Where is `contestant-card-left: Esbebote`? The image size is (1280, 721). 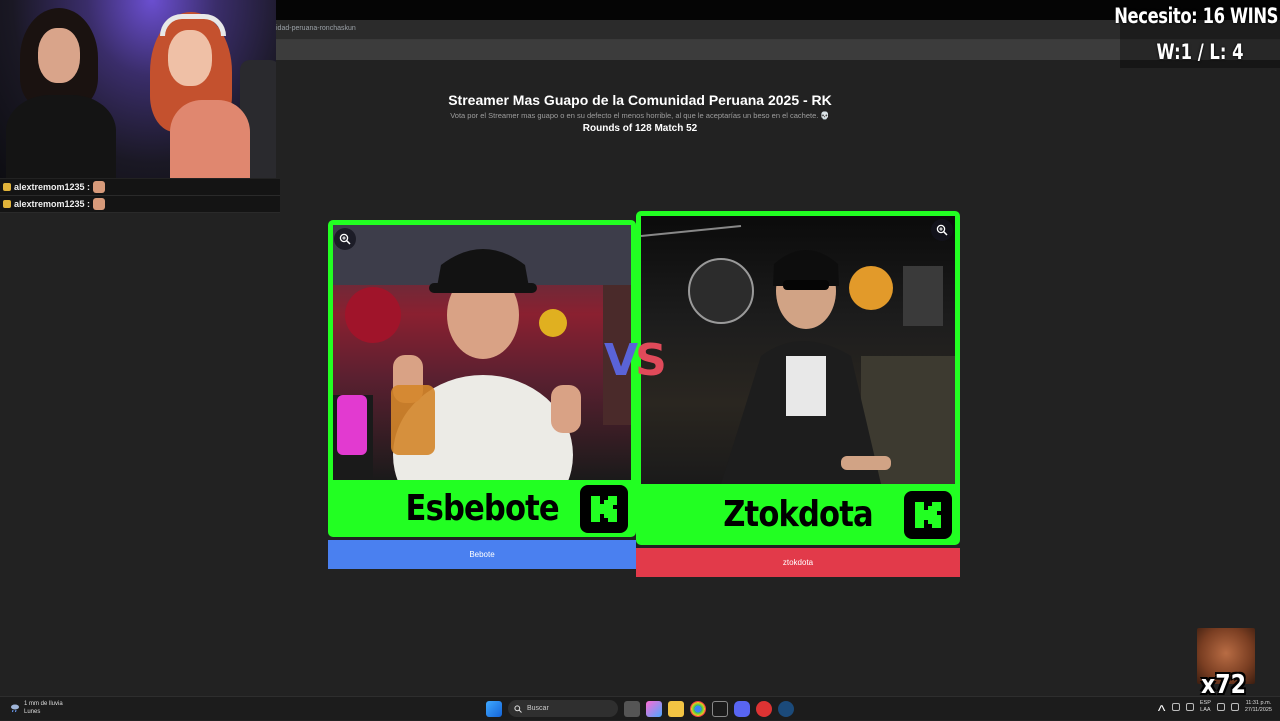 contestant-card-left: Esbebote is located at coordinates (482, 378).